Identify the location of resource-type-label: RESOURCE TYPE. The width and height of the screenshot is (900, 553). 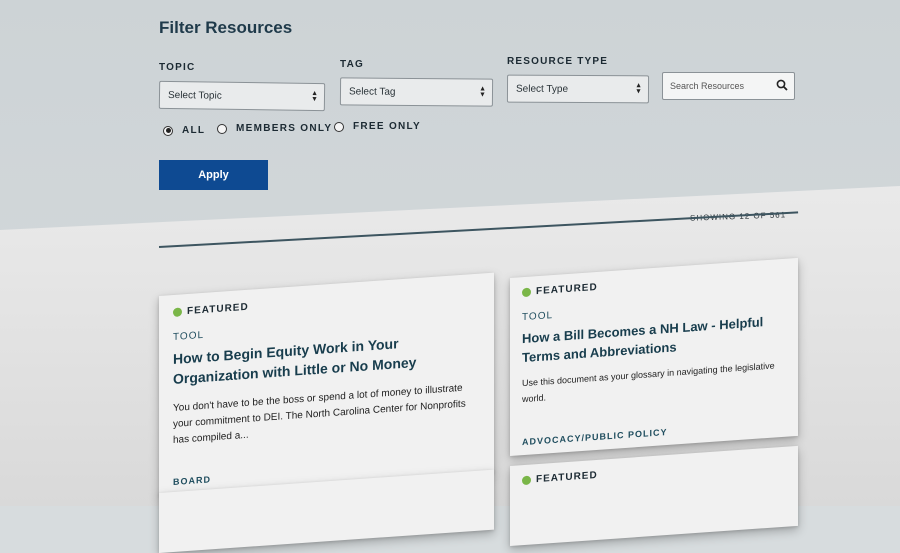
(558, 61).